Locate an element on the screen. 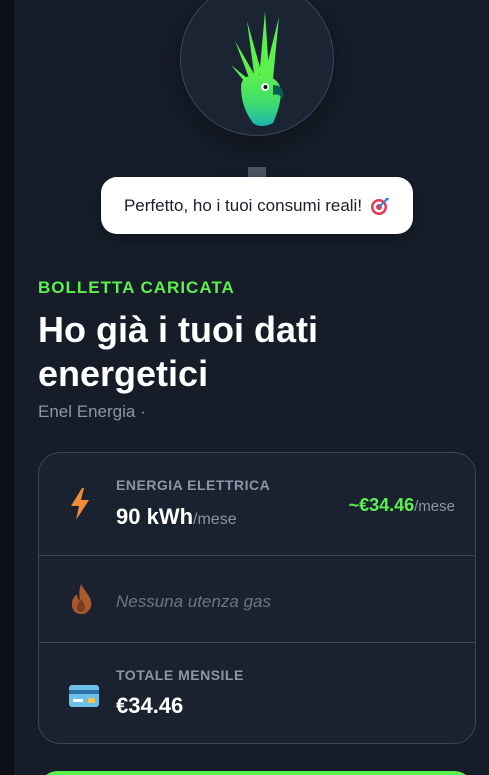 This screenshot has width=489, height=775. electricity-price-value: ~€34.46 is located at coordinates (381, 505).